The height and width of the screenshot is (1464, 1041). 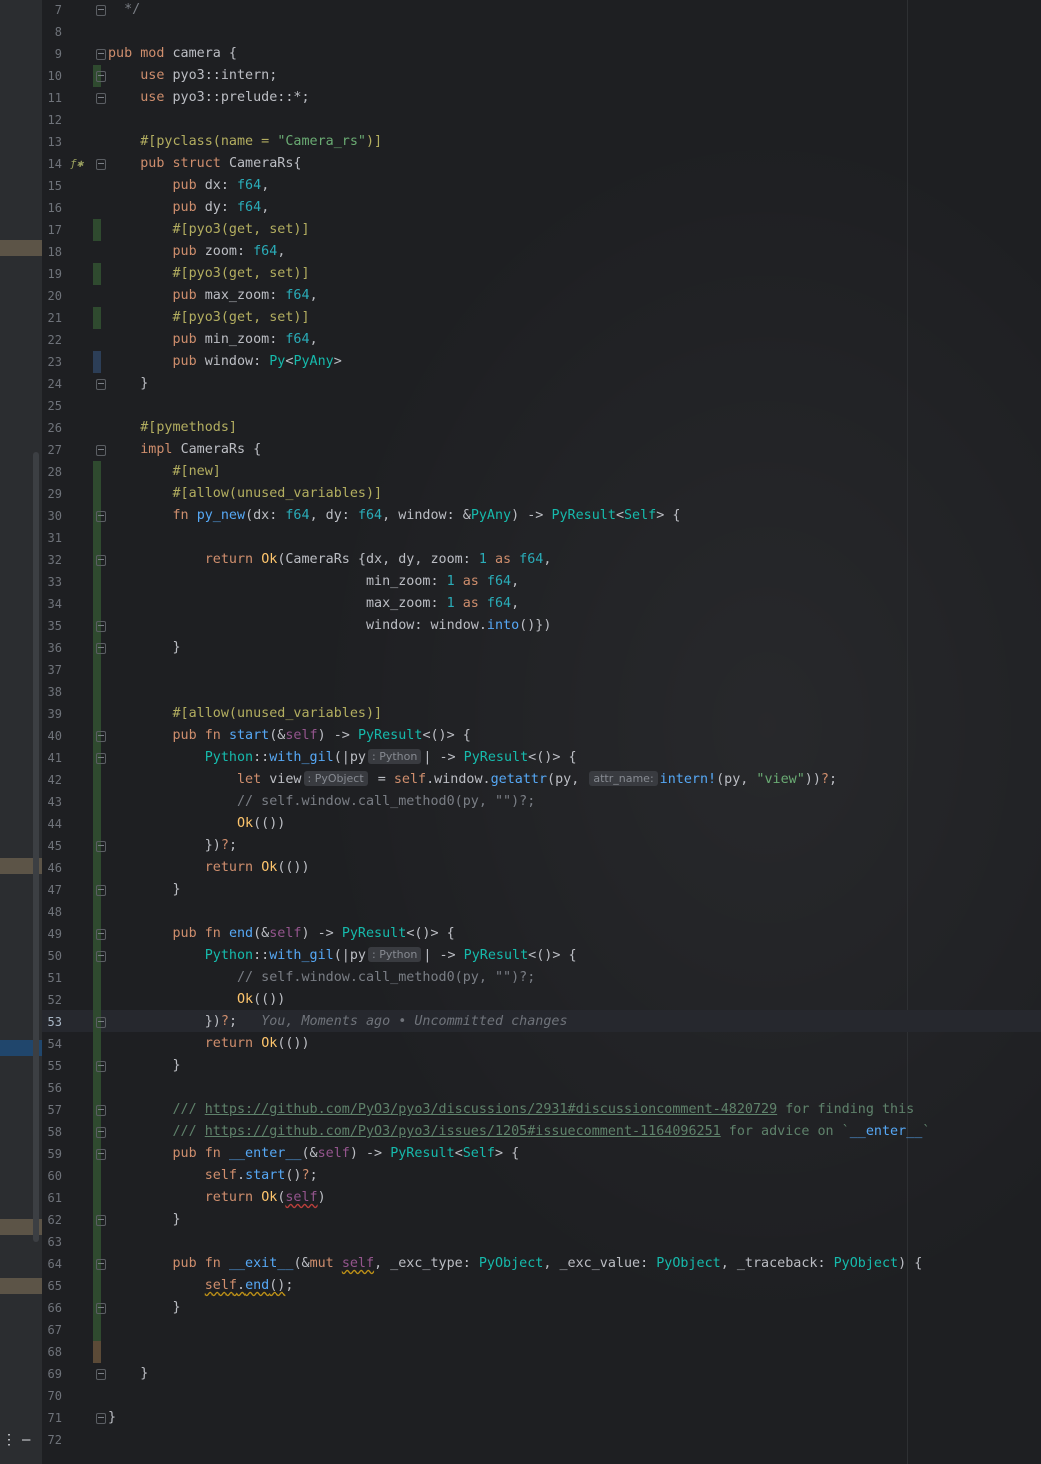 What do you see at coordinates (520, 1440) in the screenshot?
I see `code-line: 72` at bounding box center [520, 1440].